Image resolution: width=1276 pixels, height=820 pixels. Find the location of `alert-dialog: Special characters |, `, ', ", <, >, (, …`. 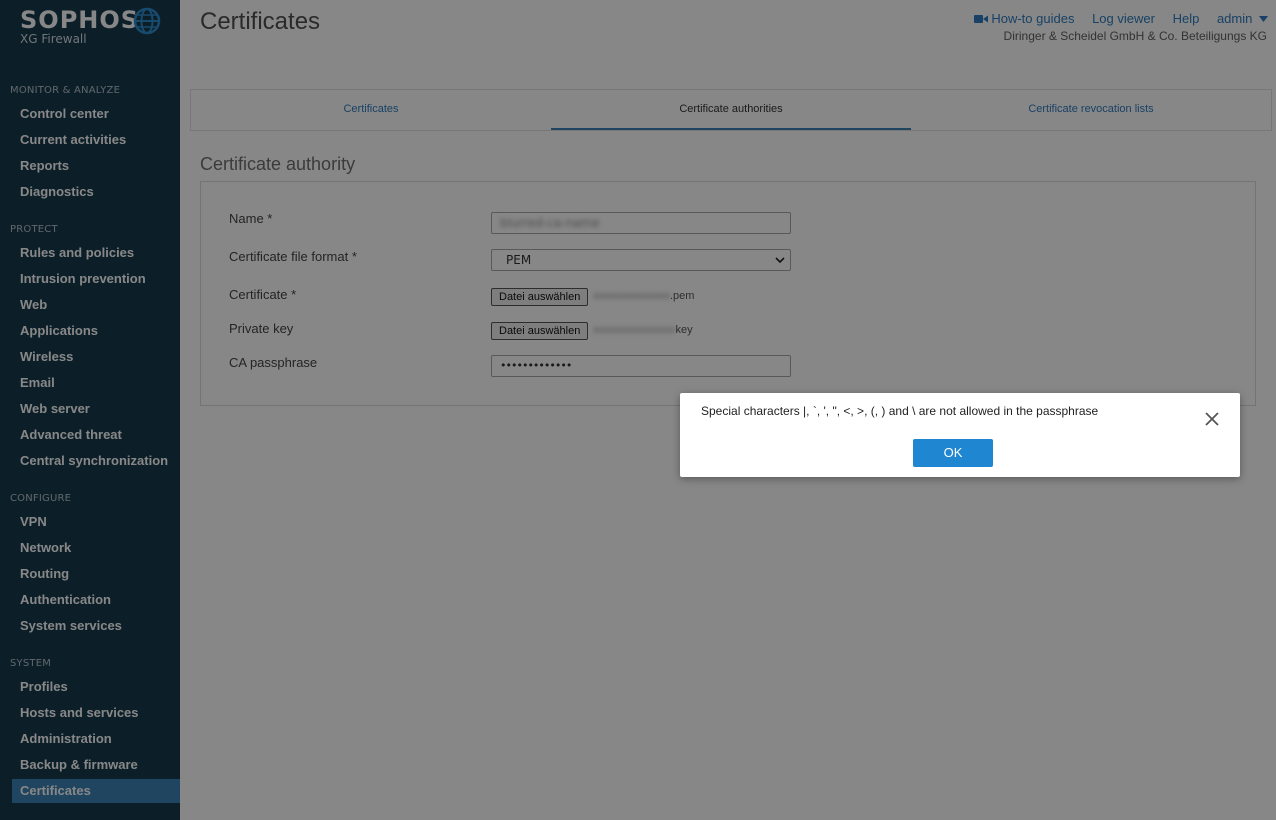

alert-dialog: Special characters |, `, ', ", <, >, (, … is located at coordinates (960, 435).